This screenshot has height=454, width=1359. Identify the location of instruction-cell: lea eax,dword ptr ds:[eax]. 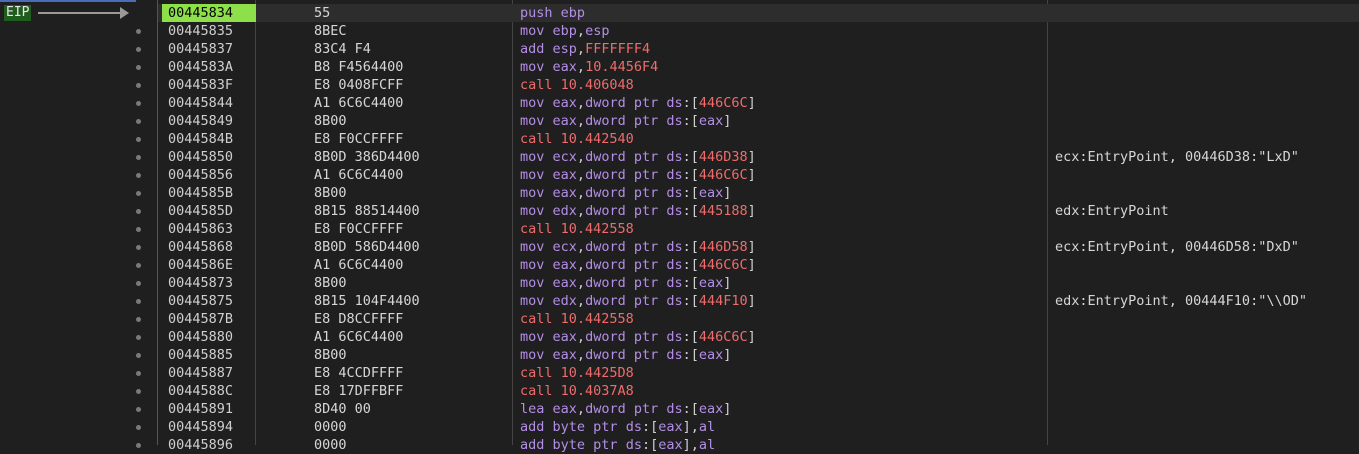
(782, 409).